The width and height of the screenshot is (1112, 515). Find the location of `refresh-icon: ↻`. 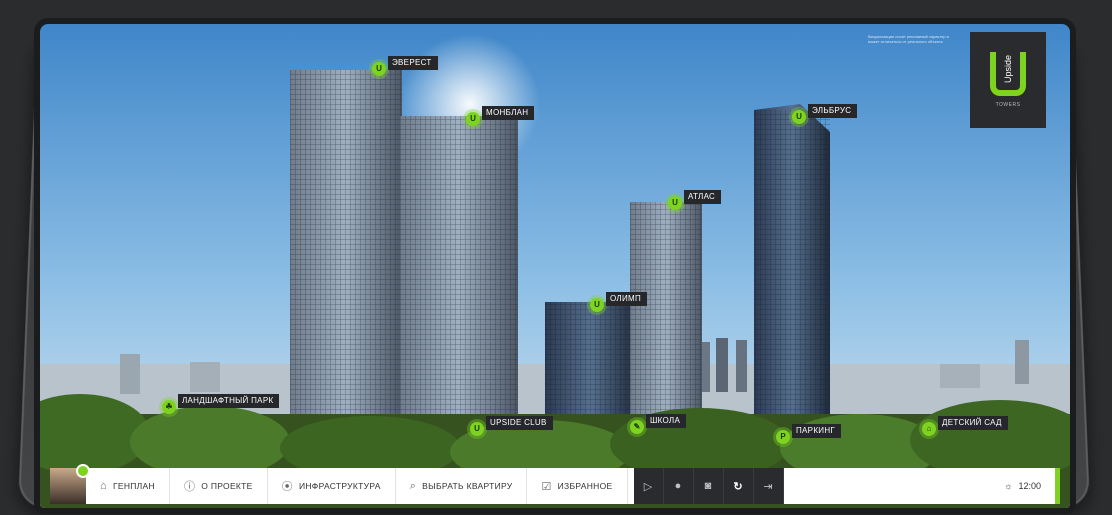

refresh-icon: ↻ is located at coordinates (738, 486).